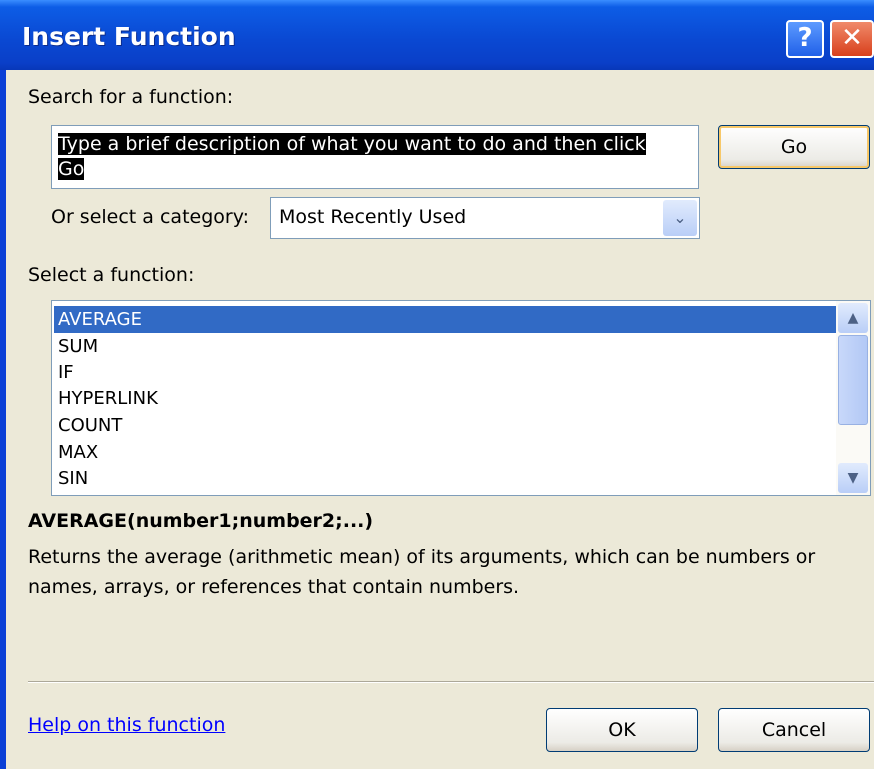 Image resolution: width=874 pixels, height=769 pixels. I want to click on function-list-label: Select a function:, so click(111, 275).